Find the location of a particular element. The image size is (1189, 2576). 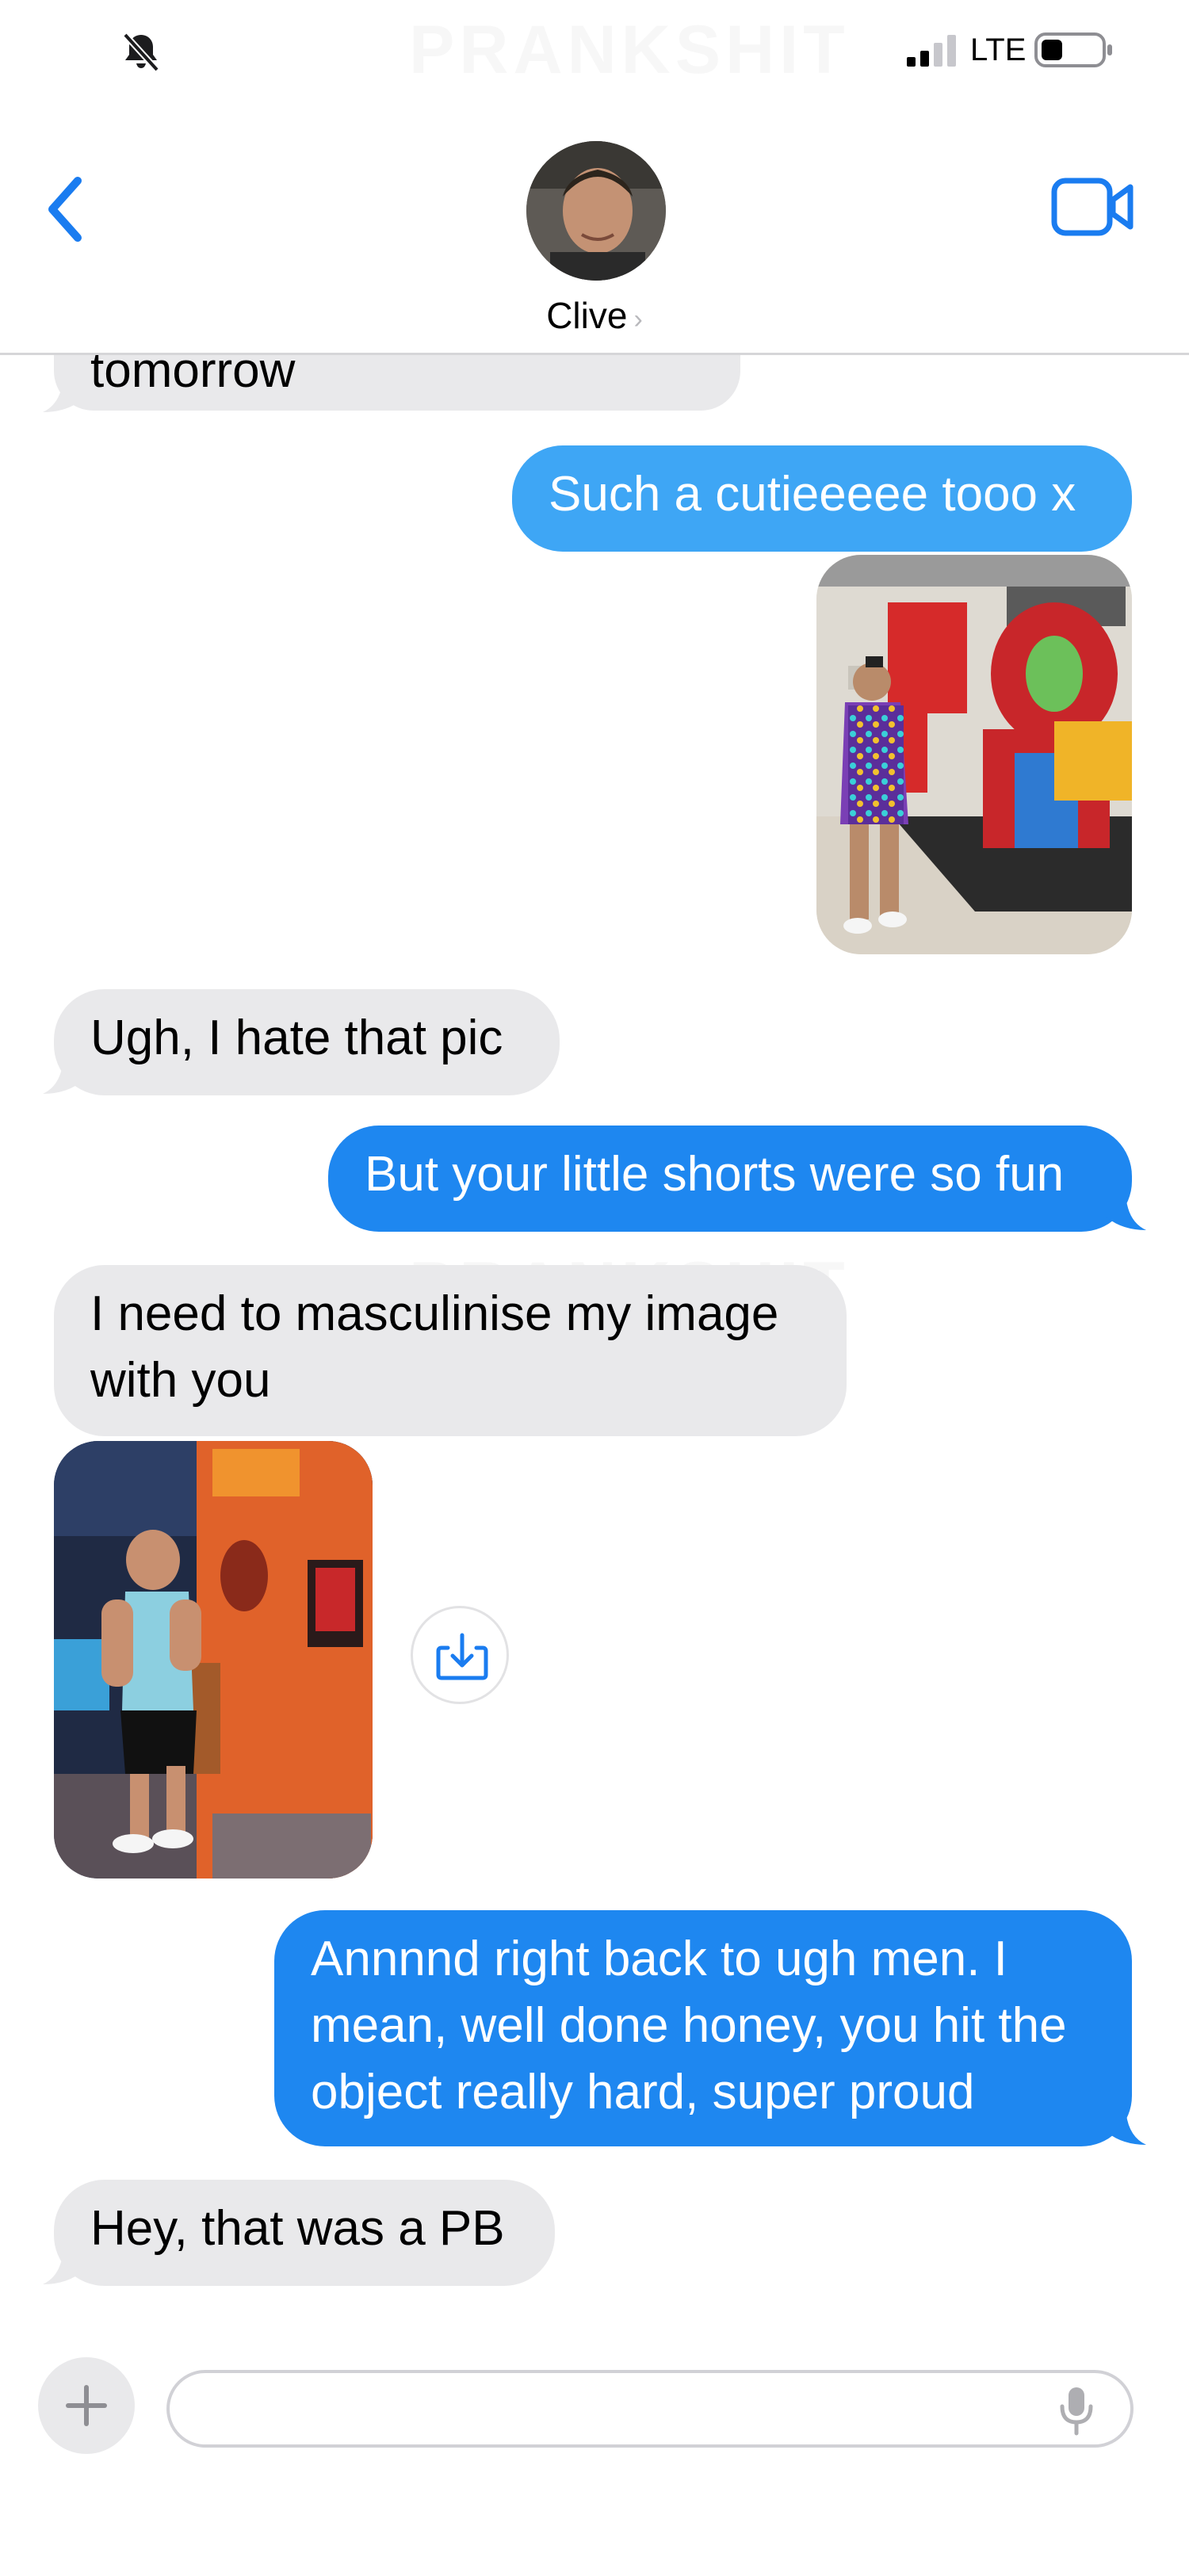

message-text: Hey, that was a PB is located at coordinates (297, 2228).